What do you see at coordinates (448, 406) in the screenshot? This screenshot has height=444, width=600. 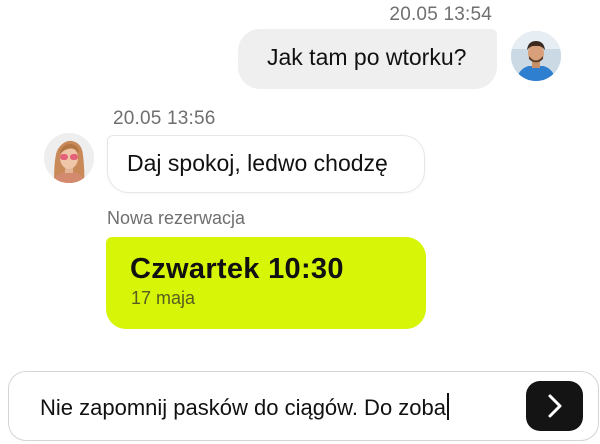 I see `text-caret` at bounding box center [448, 406].